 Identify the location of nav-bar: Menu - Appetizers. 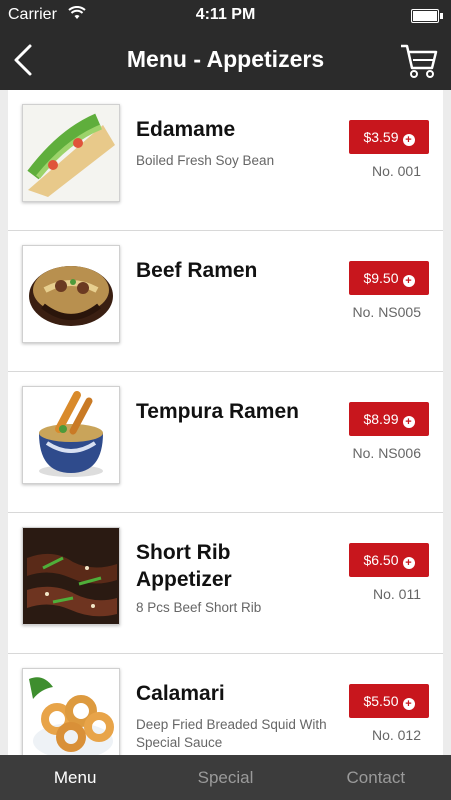
(225, 60).